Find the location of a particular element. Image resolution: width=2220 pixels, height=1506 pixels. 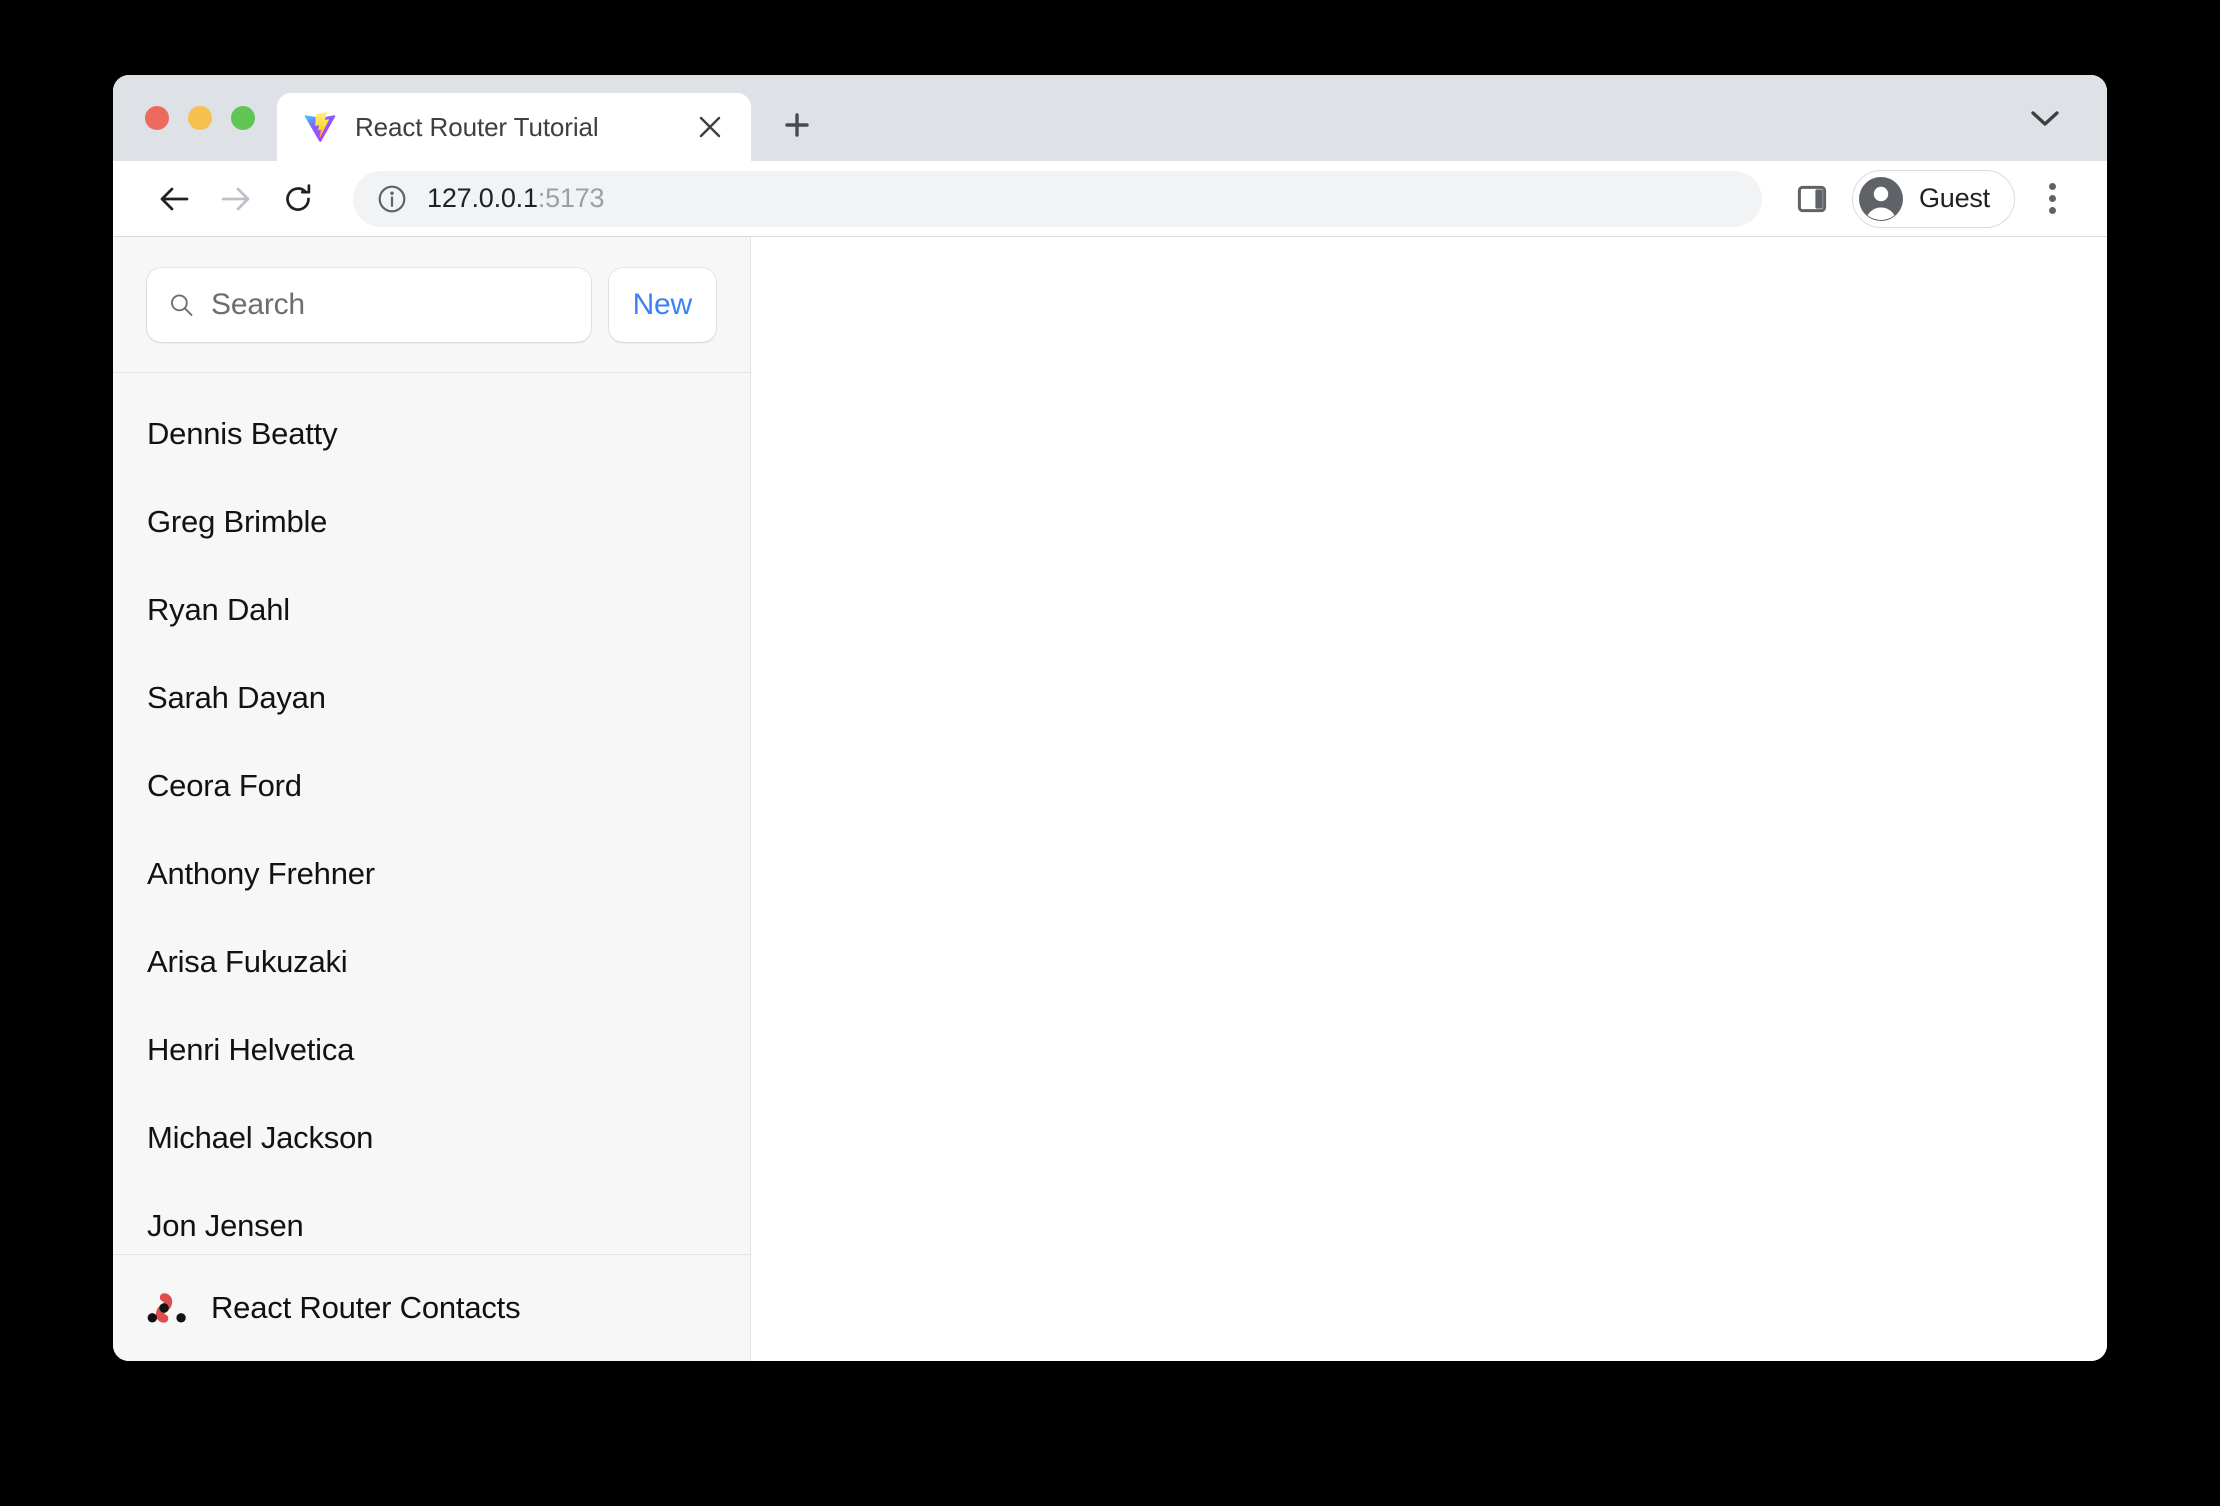

reload-icon is located at coordinates (298, 197).